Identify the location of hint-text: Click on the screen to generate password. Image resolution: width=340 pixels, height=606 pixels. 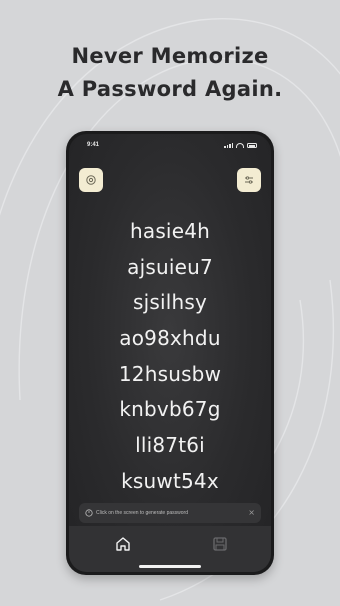
(142, 513).